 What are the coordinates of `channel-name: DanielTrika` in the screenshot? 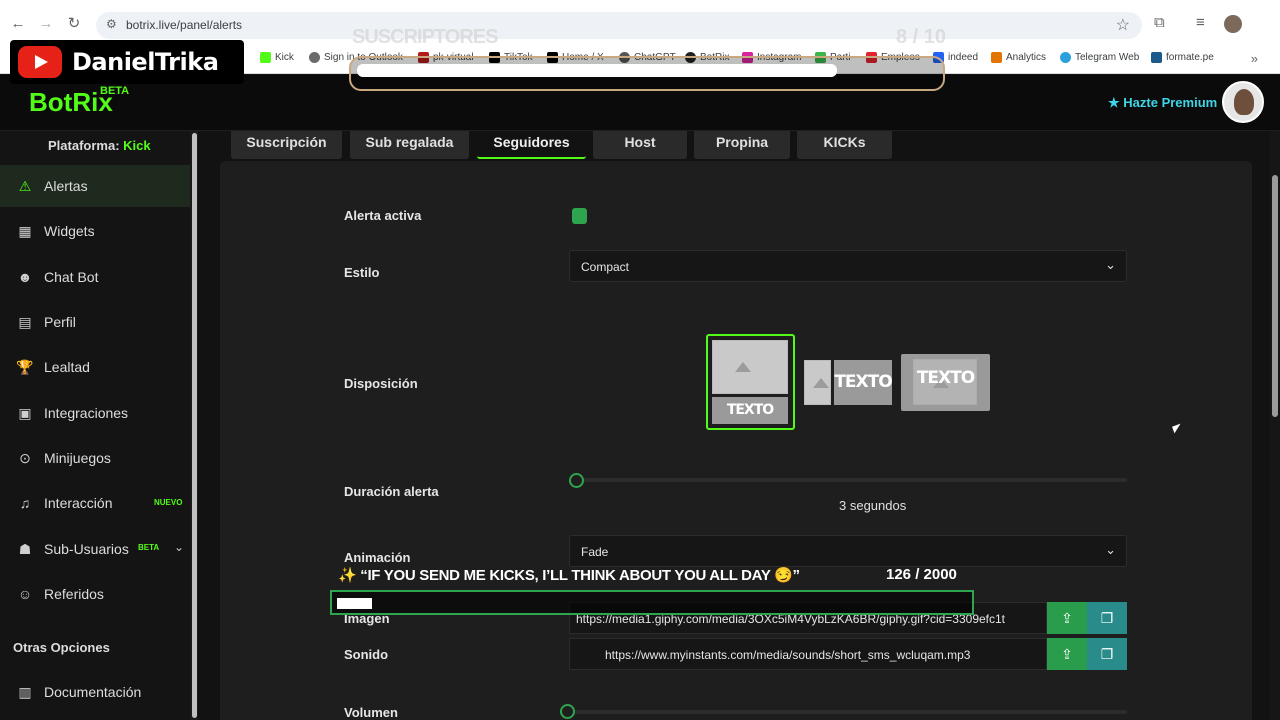 It's located at (145, 62).